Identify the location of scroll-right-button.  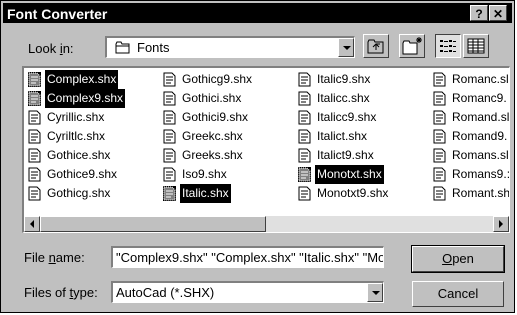
(501, 224).